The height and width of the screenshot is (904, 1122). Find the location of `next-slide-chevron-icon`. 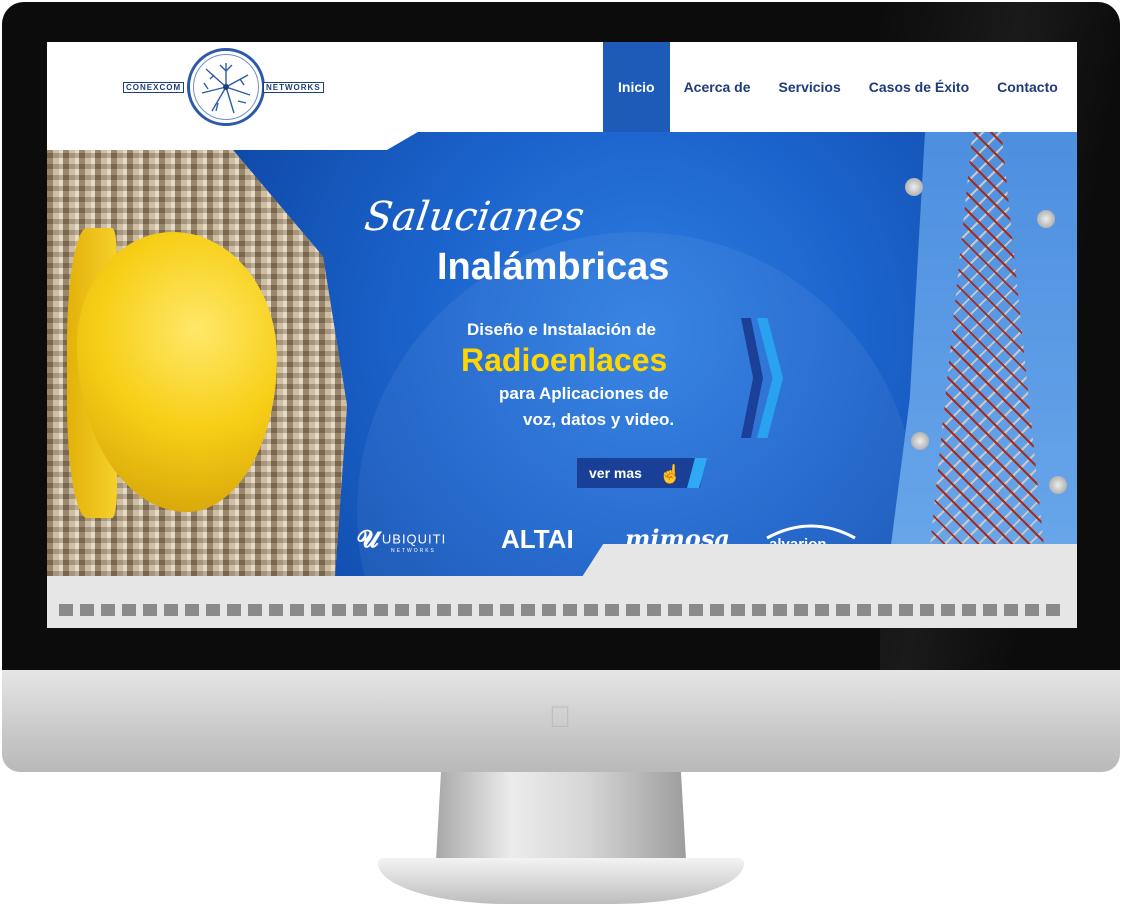

next-slide-chevron-icon is located at coordinates (766, 378).